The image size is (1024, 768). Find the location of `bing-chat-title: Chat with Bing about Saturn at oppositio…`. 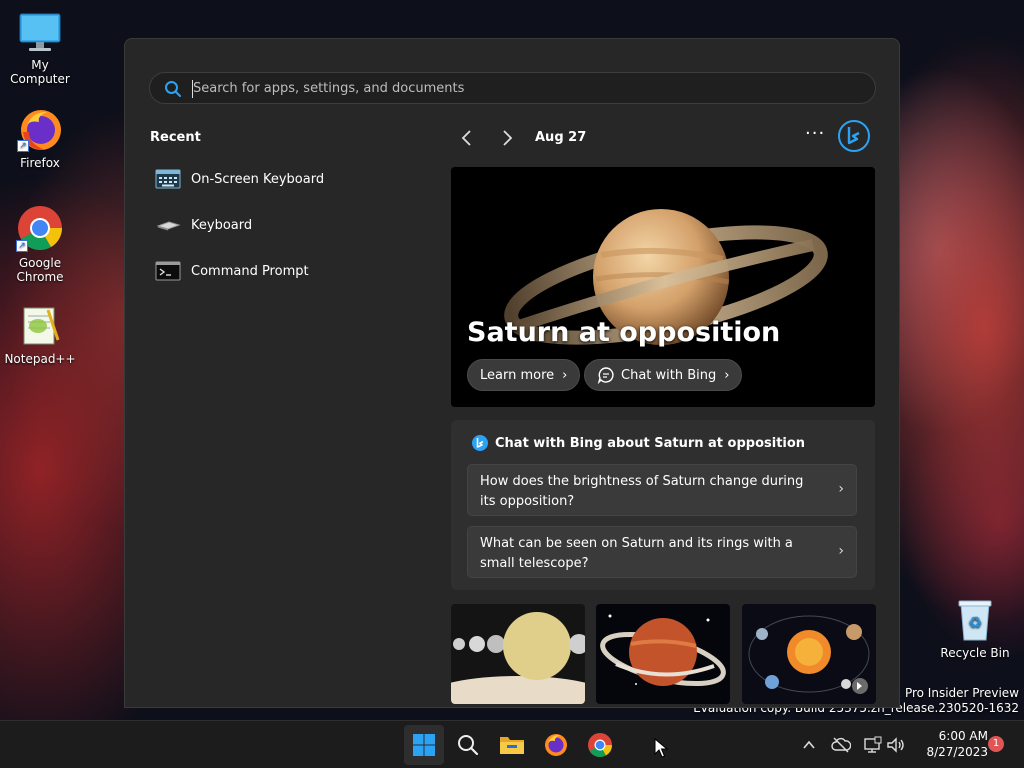

bing-chat-title: Chat with Bing about Saturn at oppositio… is located at coordinates (638, 443).